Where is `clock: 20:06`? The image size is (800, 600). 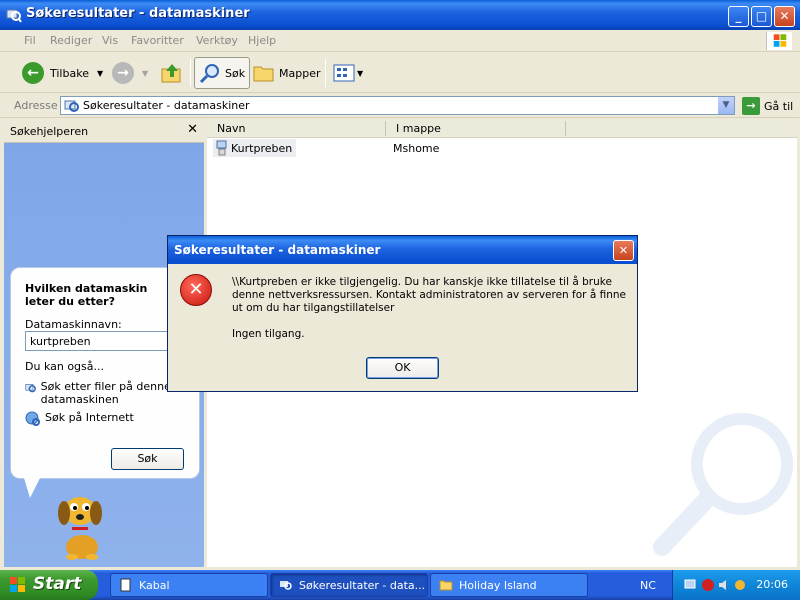 clock: 20:06 is located at coordinates (772, 584).